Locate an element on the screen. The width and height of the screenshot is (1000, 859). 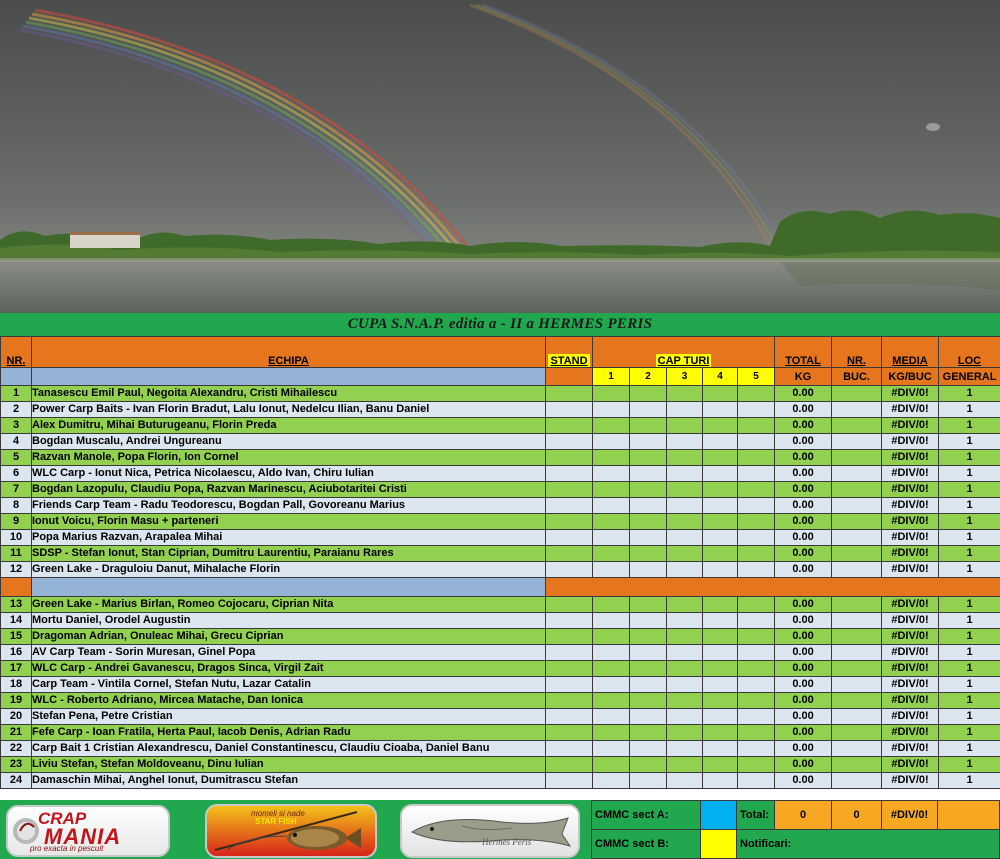
team-name-cell: Stefan Pena, Petre Cristian is located at coordinates (288, 716).